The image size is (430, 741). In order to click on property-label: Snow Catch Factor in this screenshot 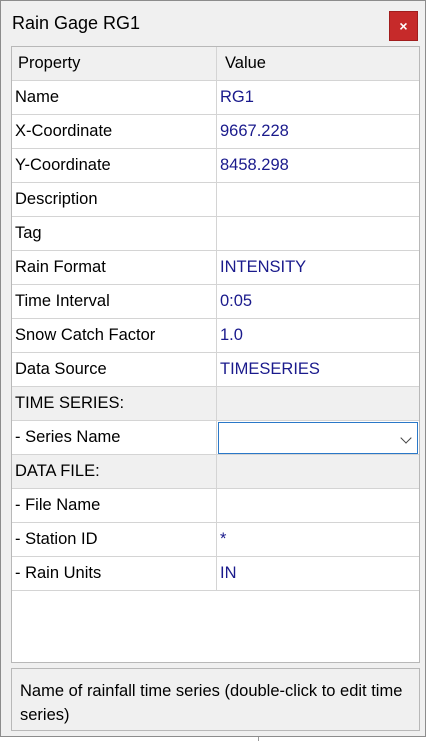, I will do `click(114, 335)`.